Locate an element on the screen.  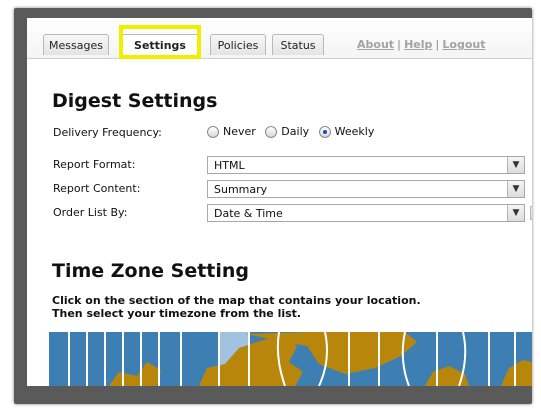
delivery-frequency-label: Delivery Frequency: is located at coordinates (107, 132).